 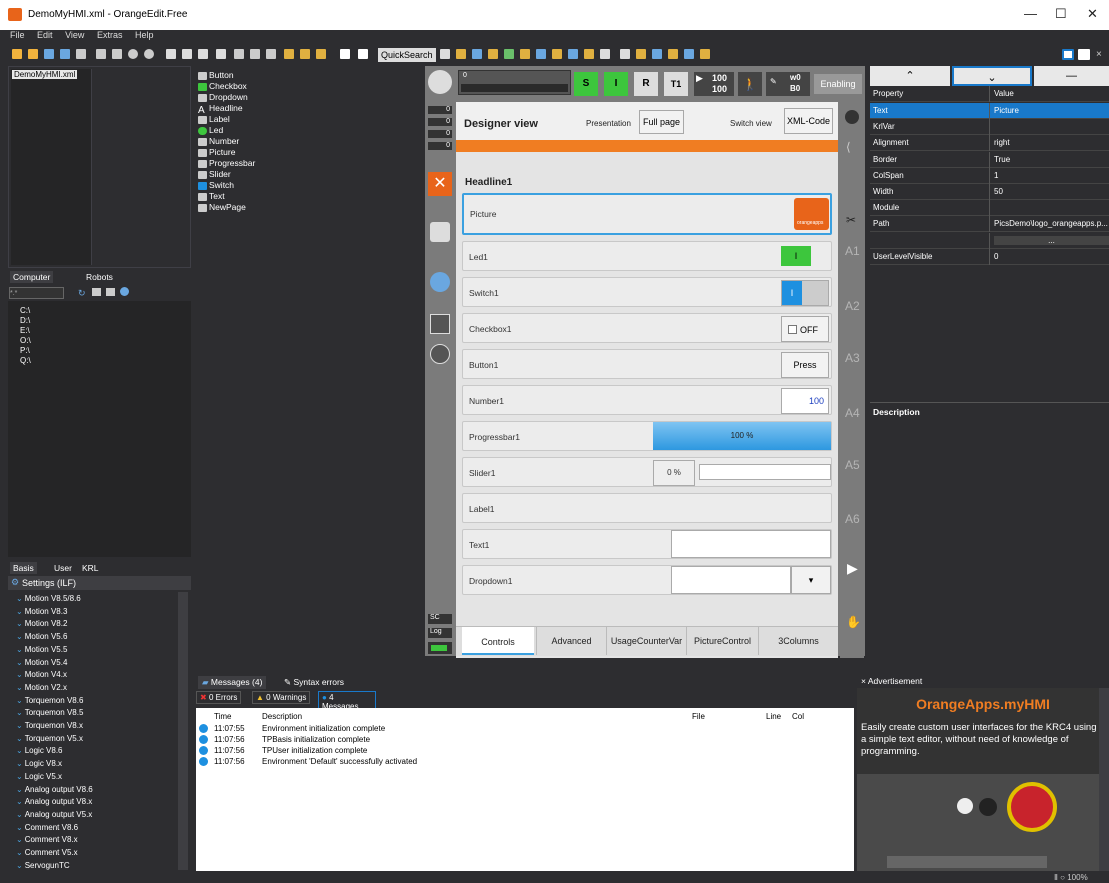 What do you see at coordinates (1068, 54) in the screenshot?
I see `layout-single-icon` at bounding box center [1068, 54].